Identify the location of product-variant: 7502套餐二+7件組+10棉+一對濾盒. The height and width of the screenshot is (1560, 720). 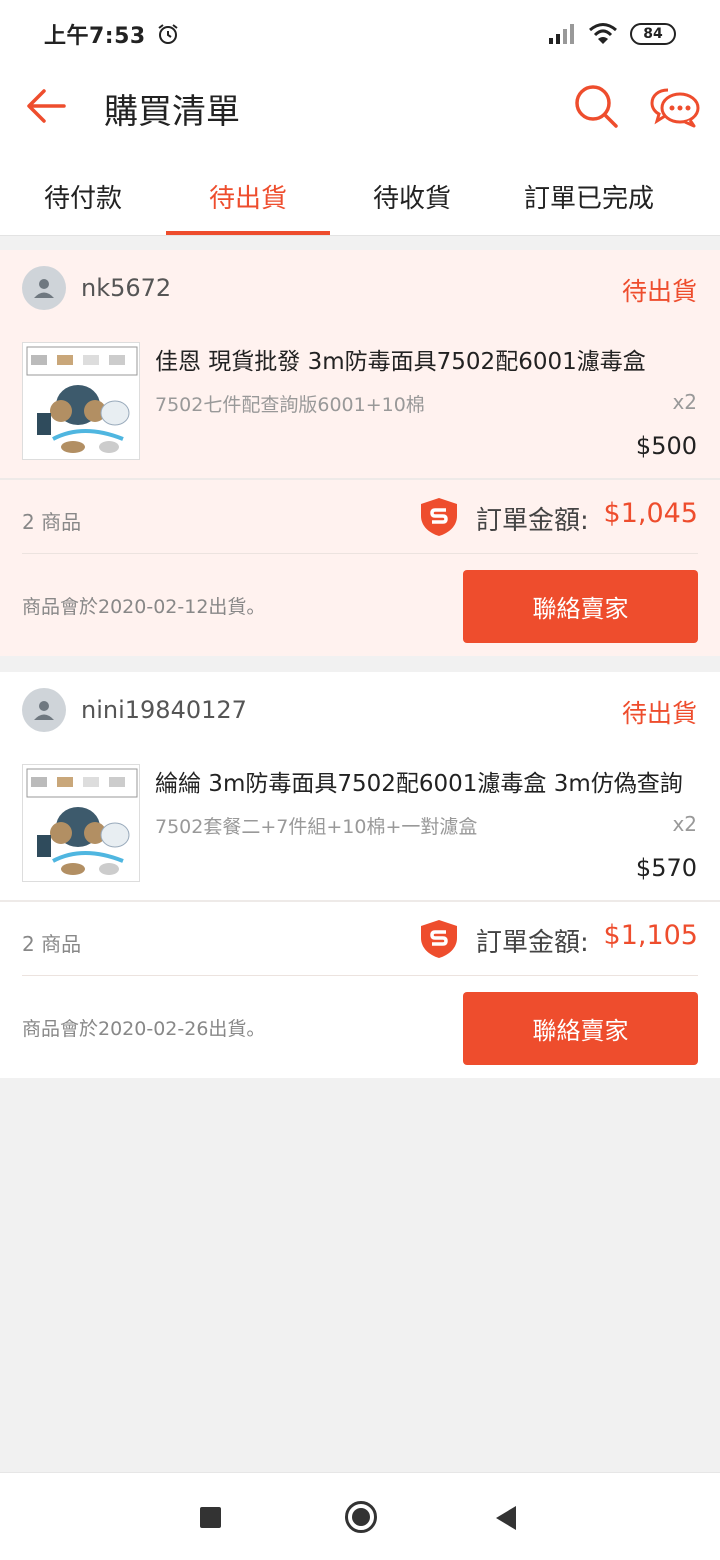
(316, 827).